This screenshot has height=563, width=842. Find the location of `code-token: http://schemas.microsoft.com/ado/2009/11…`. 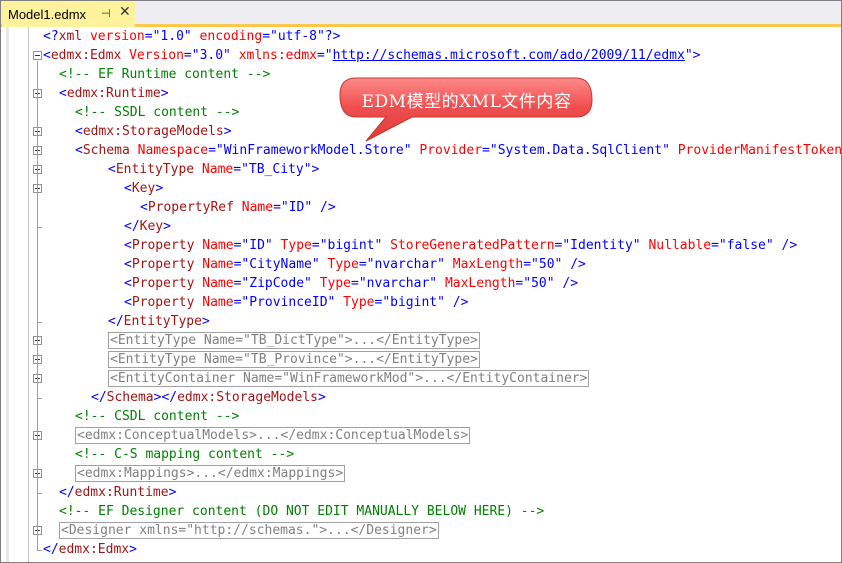

code-token: http://schemas.microsoft.com/ado/2009/11… is located at coordinates (509, 55).